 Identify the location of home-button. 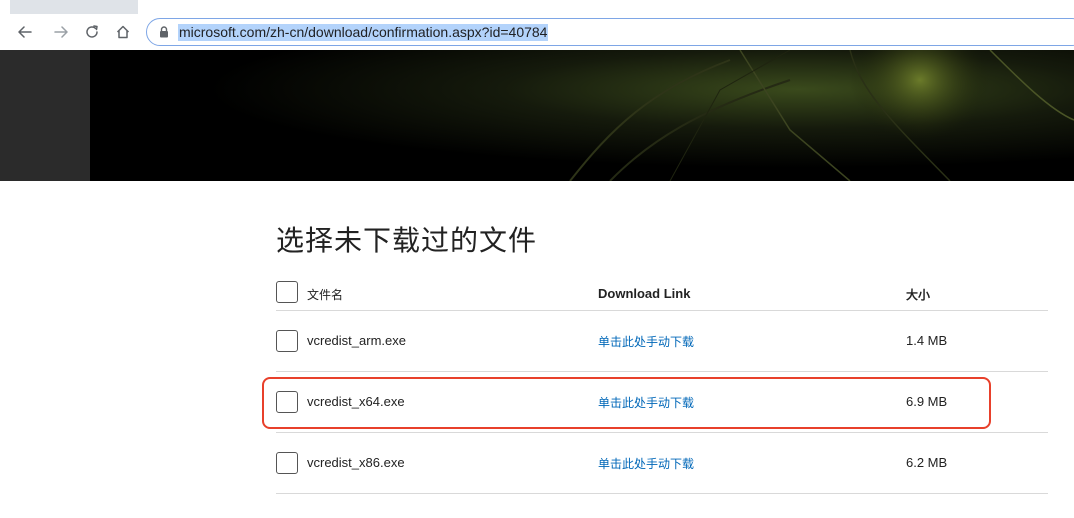
(123, 32).